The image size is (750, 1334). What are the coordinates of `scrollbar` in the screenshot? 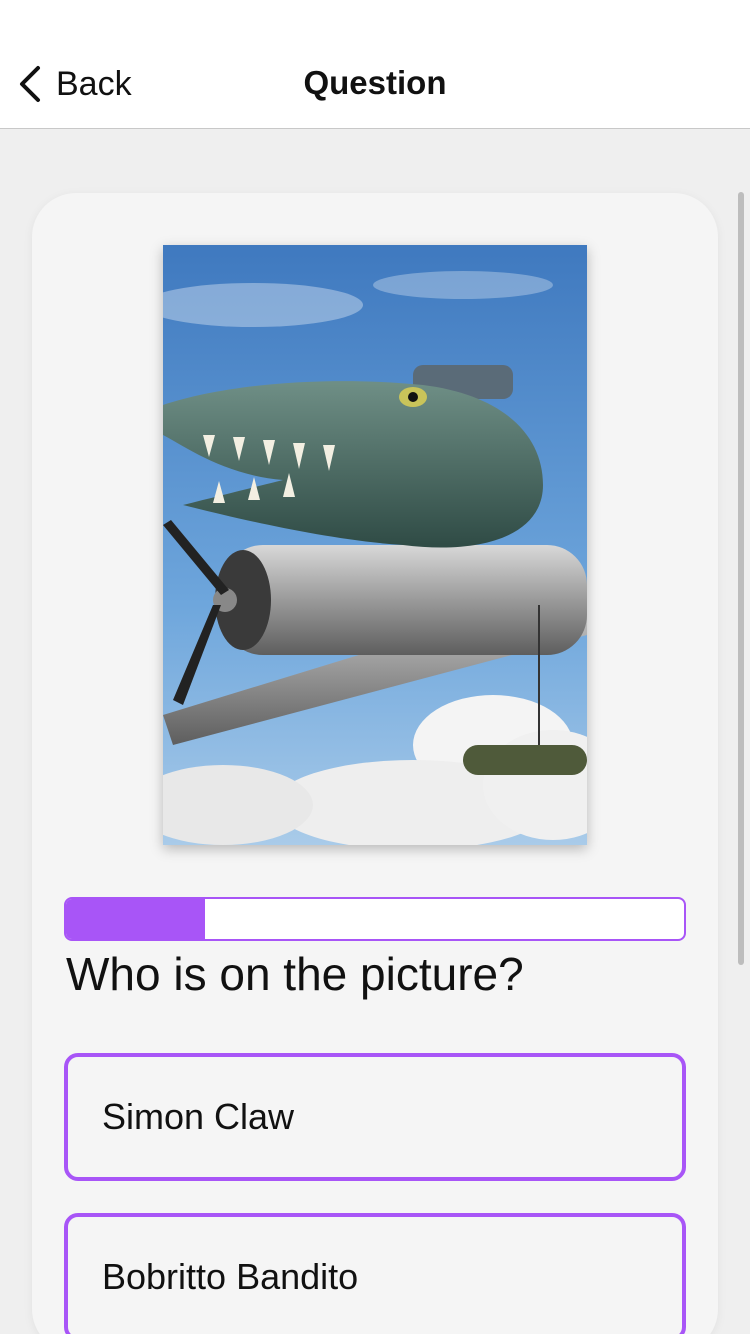 It's located at (741, 578).